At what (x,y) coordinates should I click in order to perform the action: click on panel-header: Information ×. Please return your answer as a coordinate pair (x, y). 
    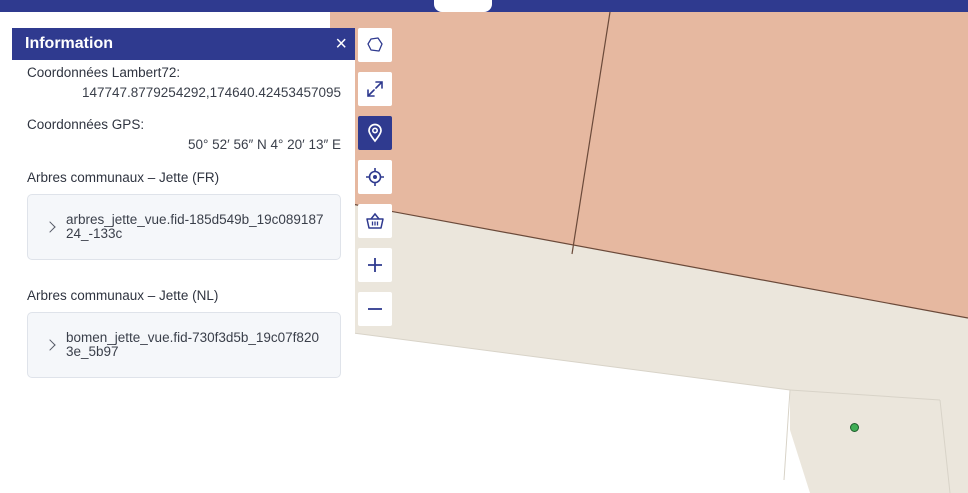
    Looking at the image, I should click on (183, 44).